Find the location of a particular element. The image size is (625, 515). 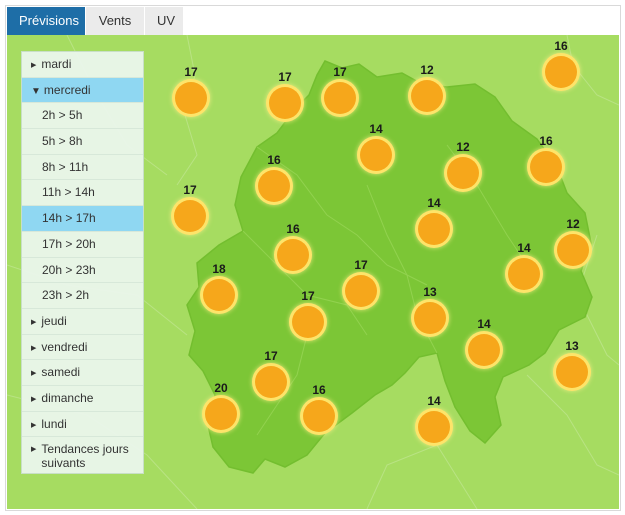

day-item-dimanche: ▶ dimanche is located at coordinates (82, 399).